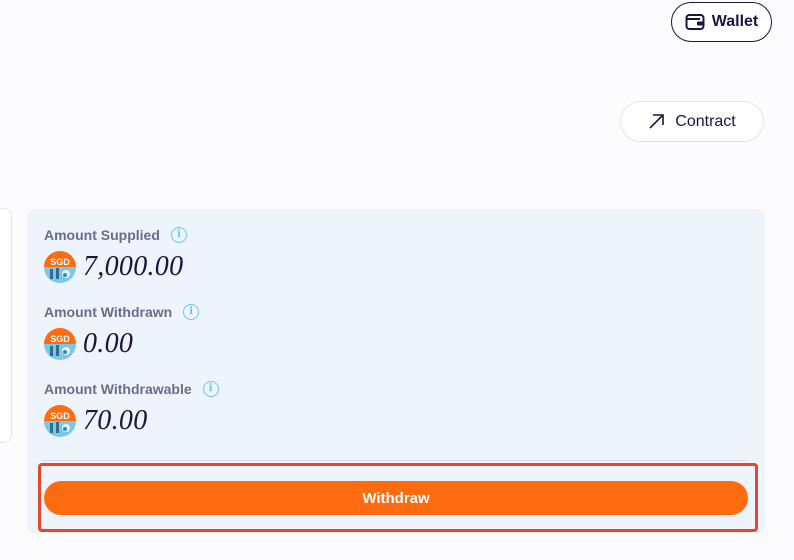  Describe the element at coordinates (108, 343) in the screenshot. I see `stat-value-text: 0.00` at that location.